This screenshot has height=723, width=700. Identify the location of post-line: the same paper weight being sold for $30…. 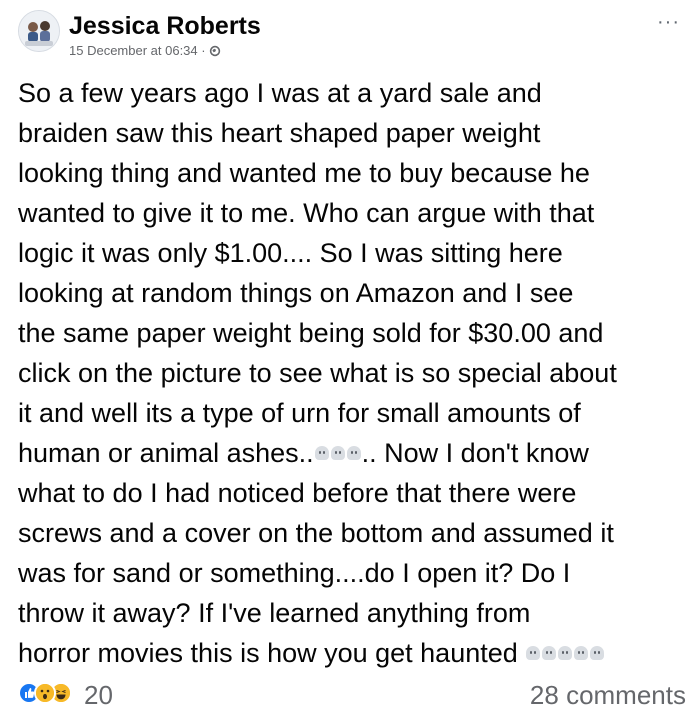
(311, 333).